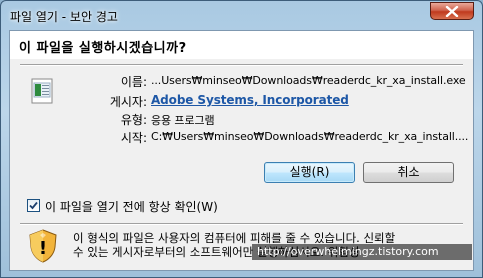  I want to click on close-button, so click(452, 11).